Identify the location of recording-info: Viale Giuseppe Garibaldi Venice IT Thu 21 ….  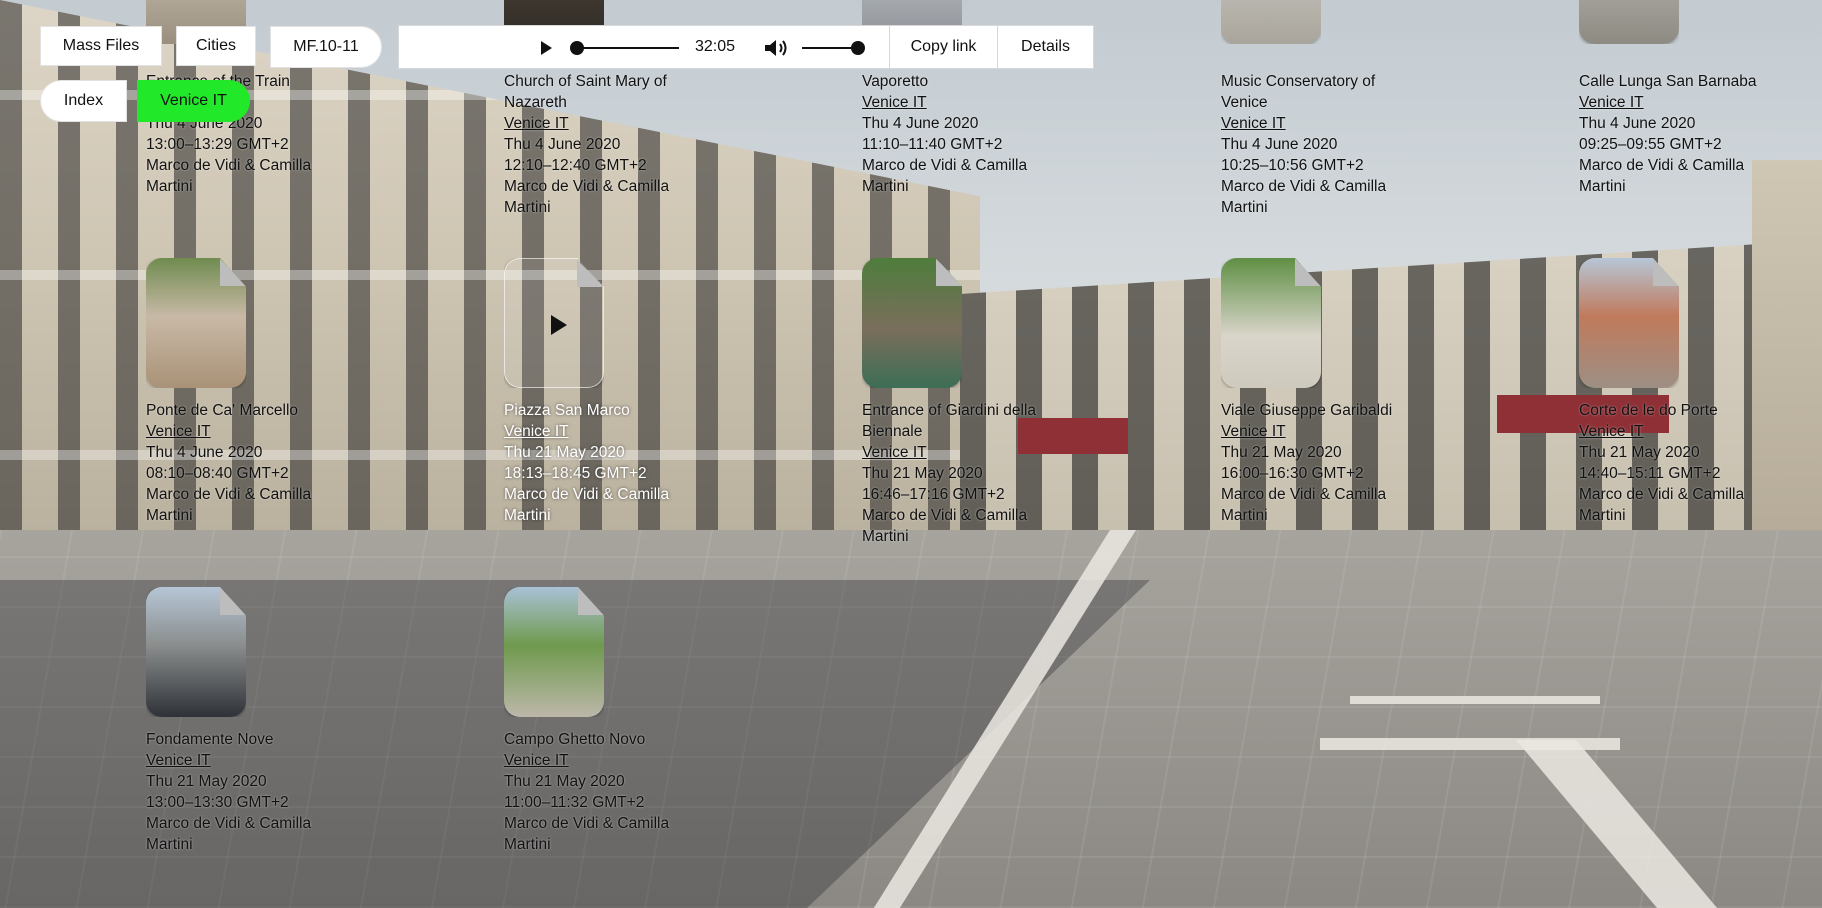
(1316, 463).